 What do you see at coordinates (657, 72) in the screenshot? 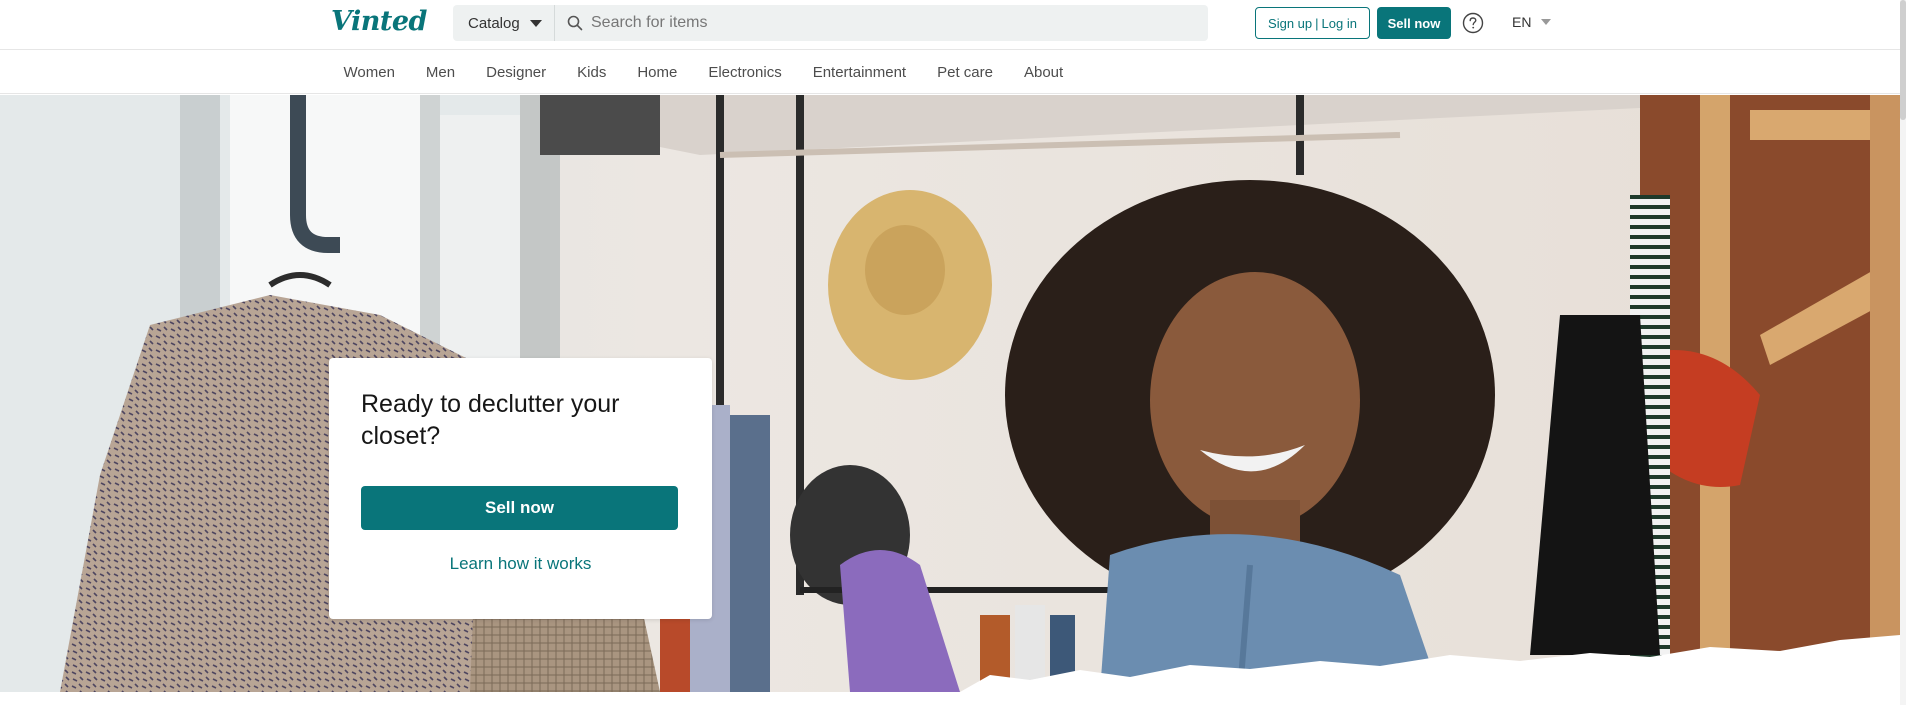
I see `category-home: Home` at bounding box center [657, 72].